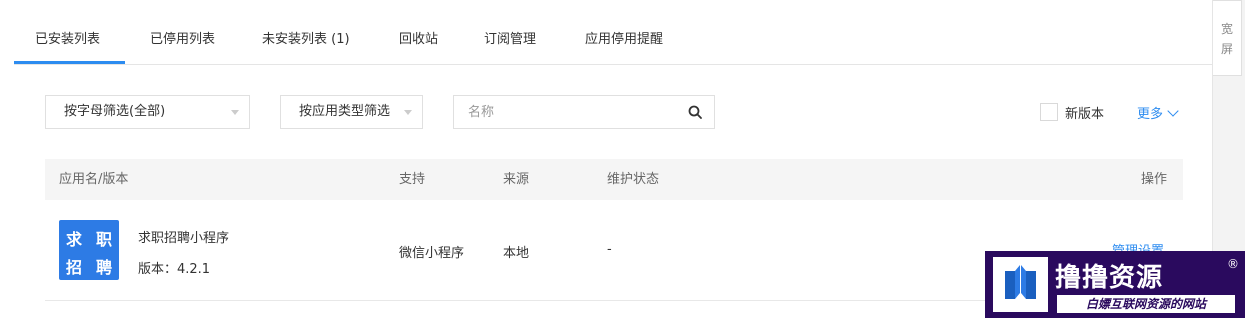 Image resolution: width=1245 pixels, height=318 pixels. What do you see at coordinates (418, 39) in the screenshot?
I see `tab-recycle-bin: 回收站` at bounding box center [418, 39].